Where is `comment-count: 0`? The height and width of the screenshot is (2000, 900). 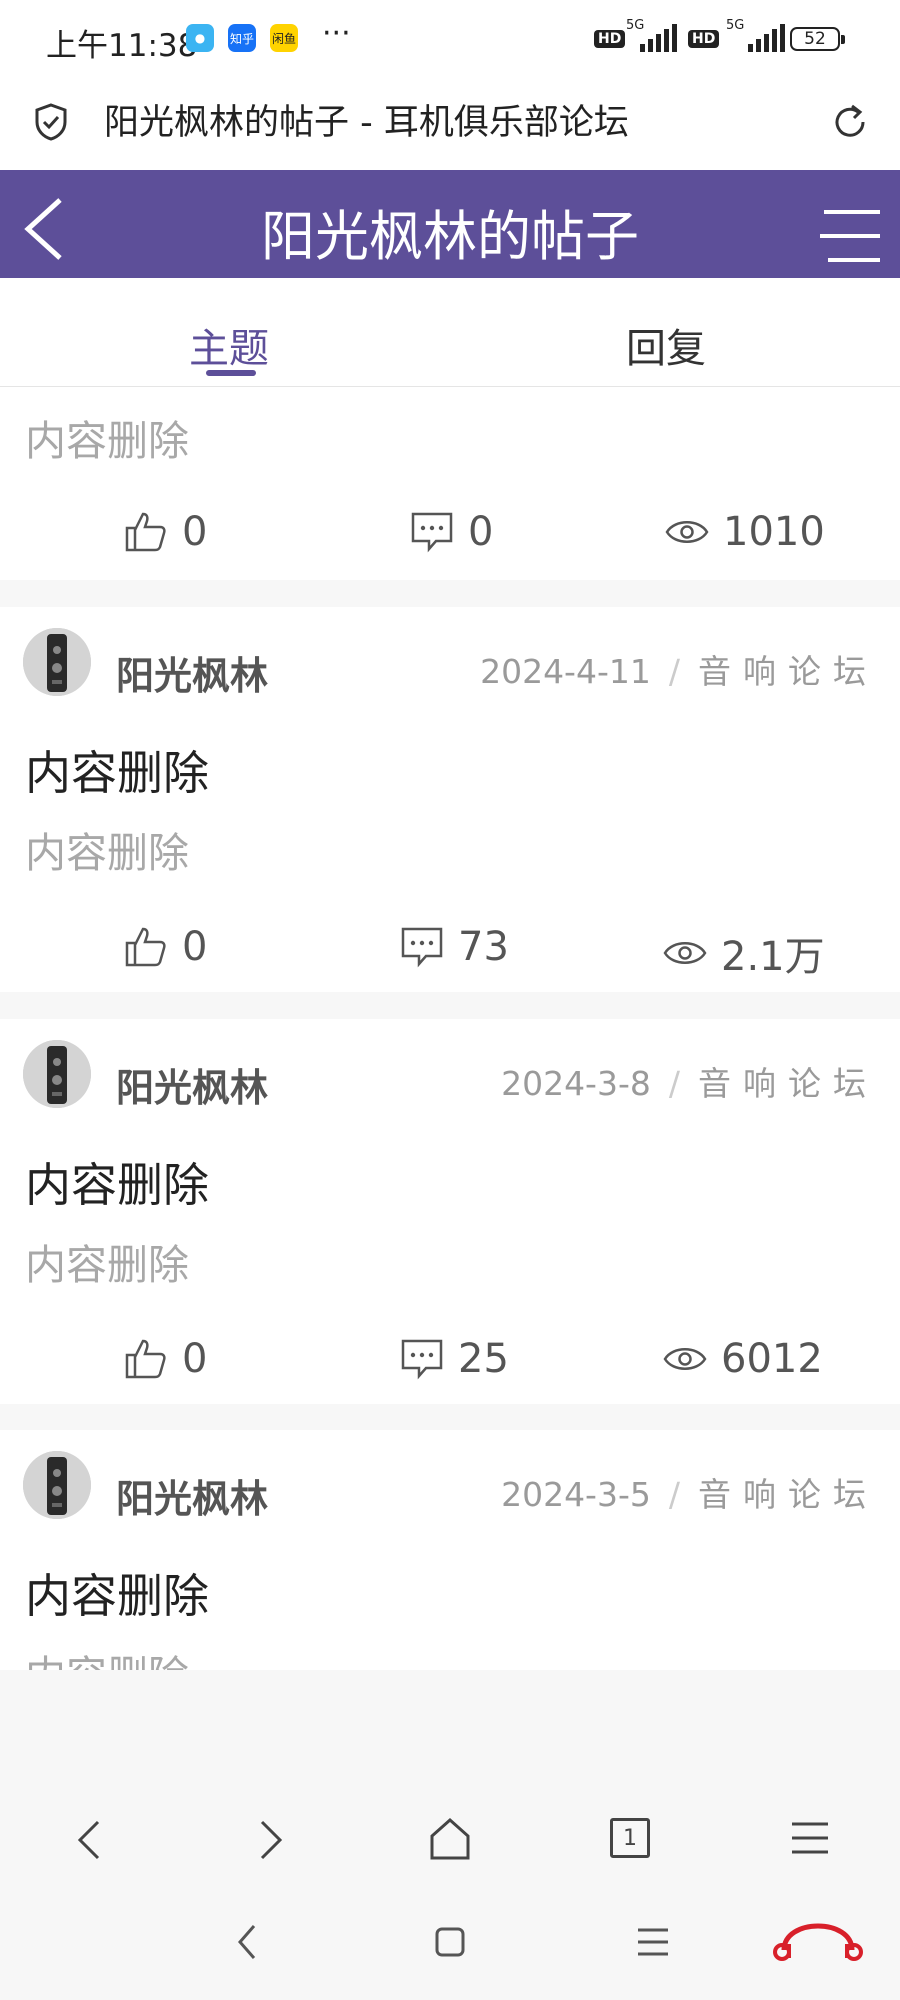
comment-count: 0 is located at coordinates (481, 532).